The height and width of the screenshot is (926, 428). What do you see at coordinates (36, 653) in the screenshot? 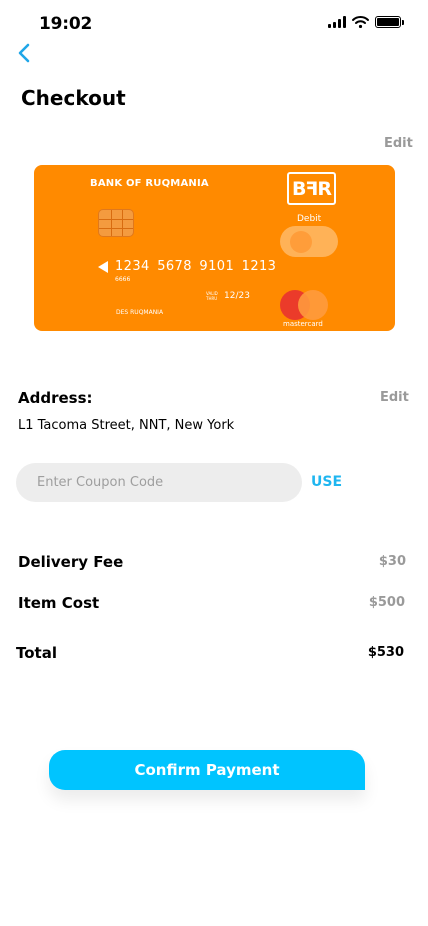
I see `total-label: Total` at bounding box center [36, 653].